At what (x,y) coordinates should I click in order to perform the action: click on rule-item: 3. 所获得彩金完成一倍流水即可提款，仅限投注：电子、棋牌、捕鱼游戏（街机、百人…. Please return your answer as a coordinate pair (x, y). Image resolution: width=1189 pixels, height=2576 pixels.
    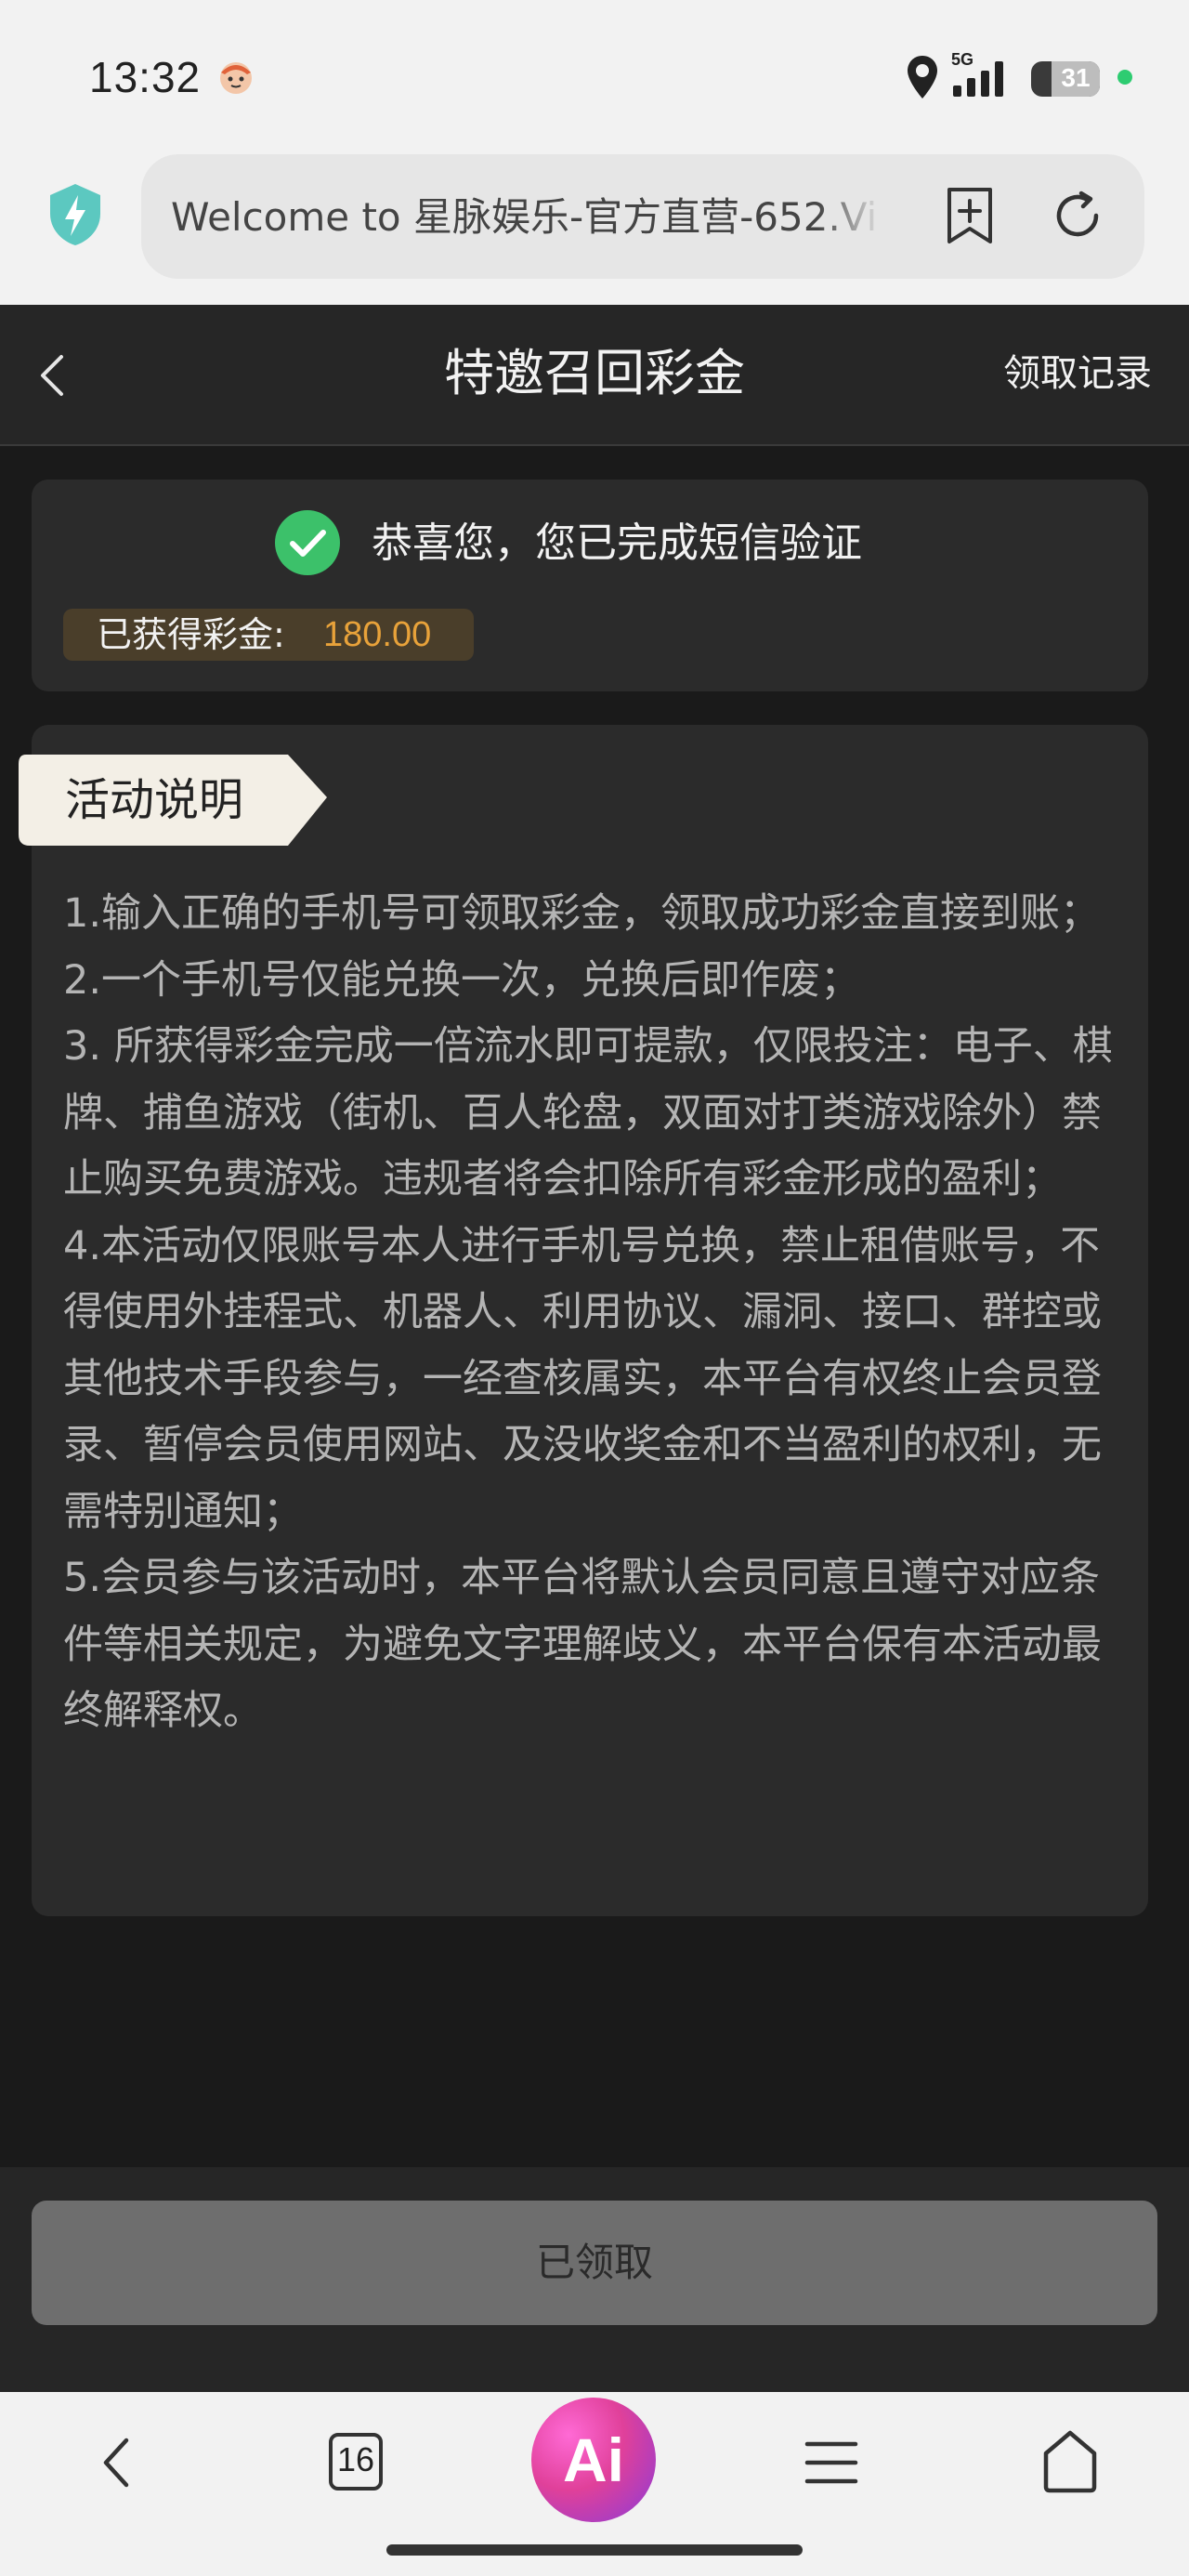
    Looking at the image, I should click on (588, 1113).